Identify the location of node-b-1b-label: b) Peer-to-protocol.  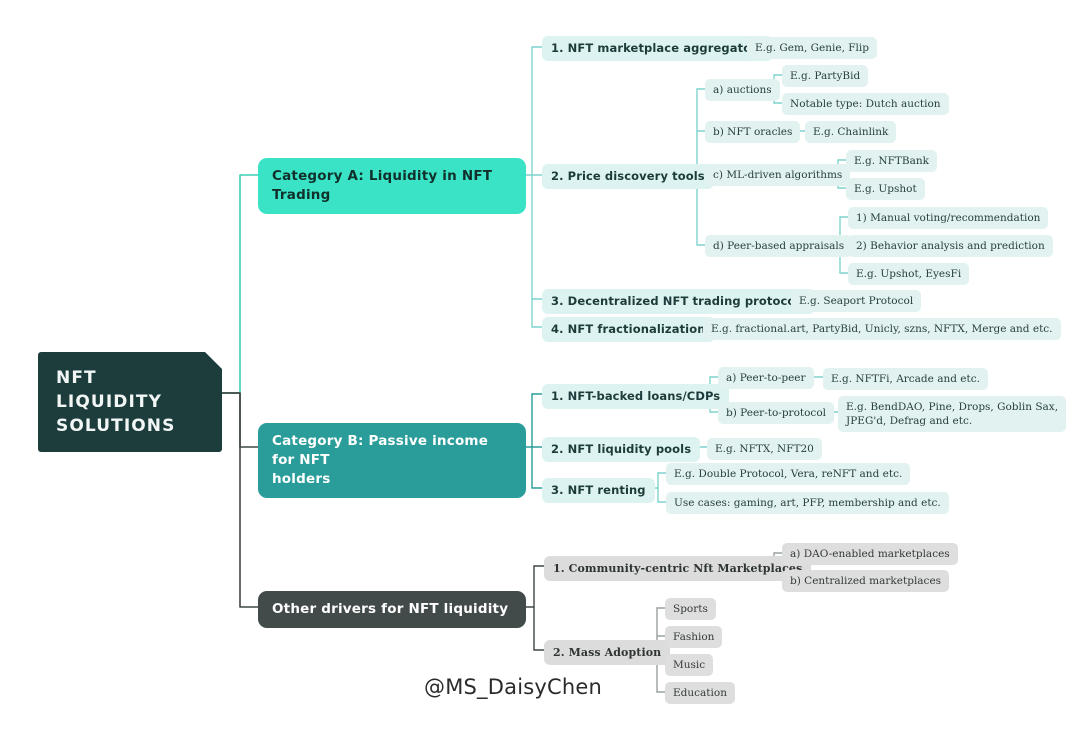
(776, 413).